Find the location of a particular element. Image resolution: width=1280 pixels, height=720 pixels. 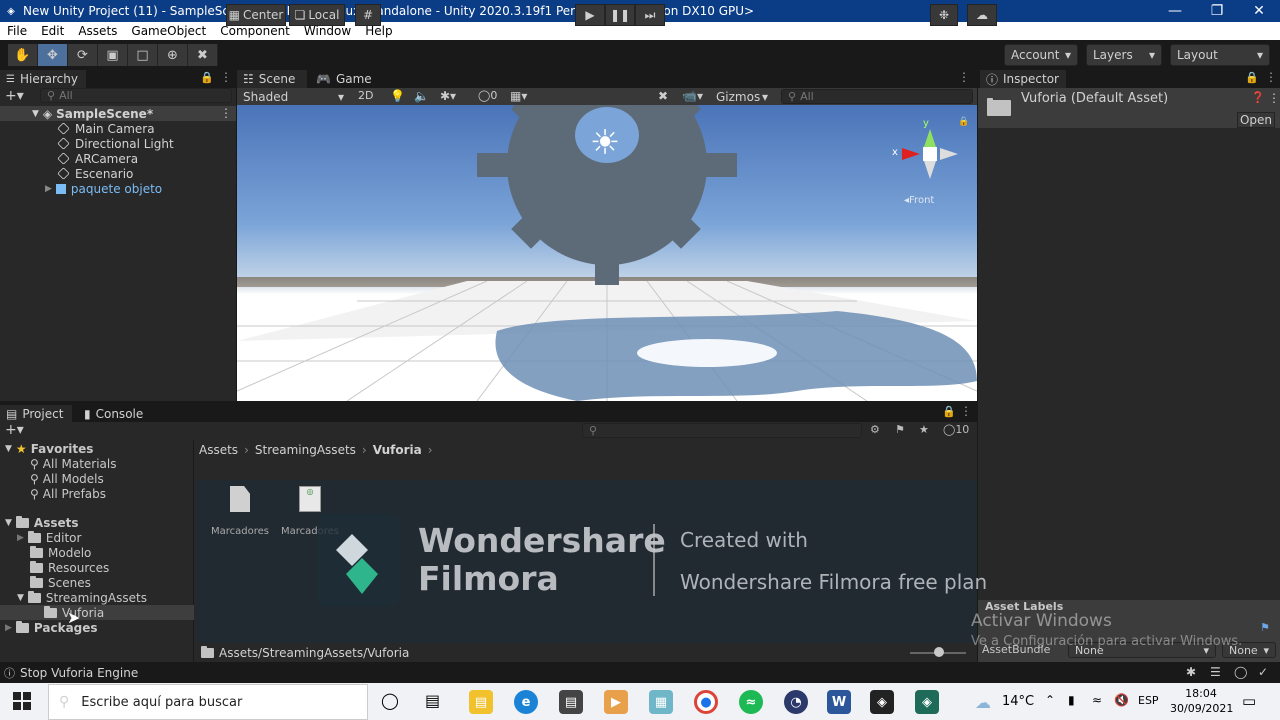

check-icon: ✓ is located at coordinates (1263, 672).